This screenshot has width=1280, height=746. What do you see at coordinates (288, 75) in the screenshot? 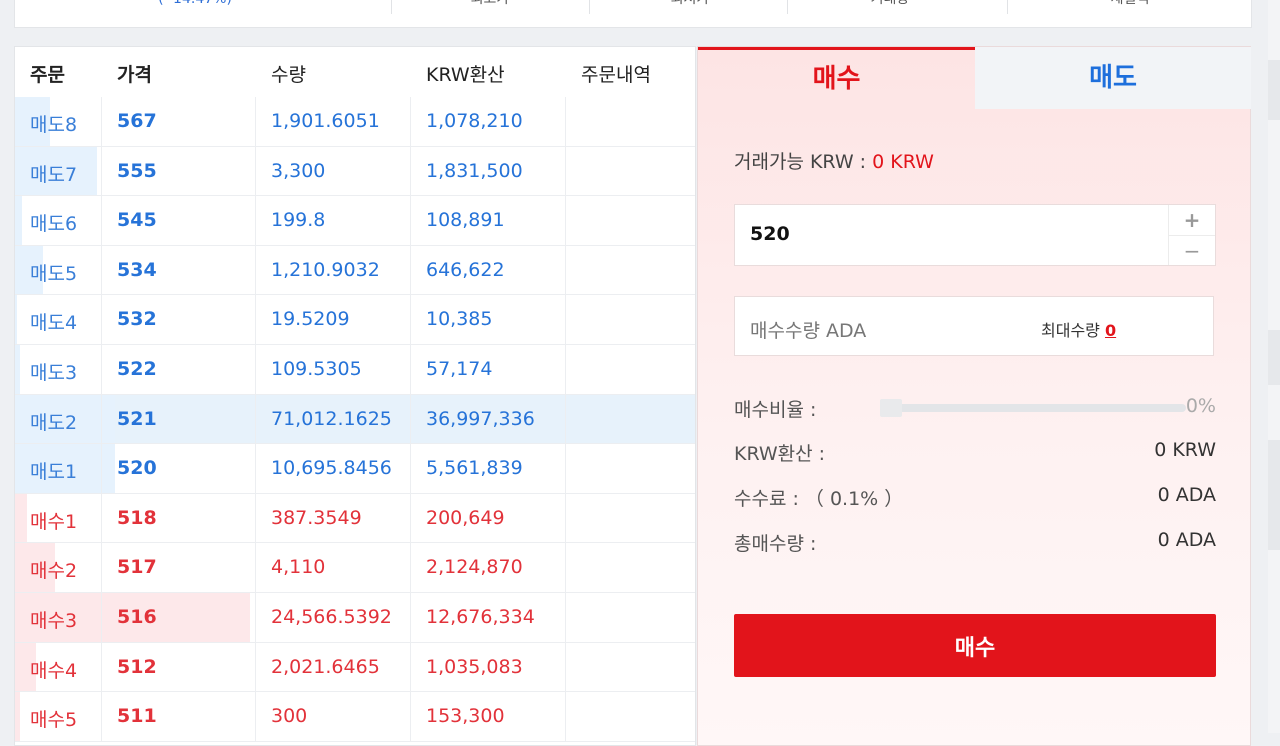
I see `col-quantity: 수량` at bounding box center [288, 75].